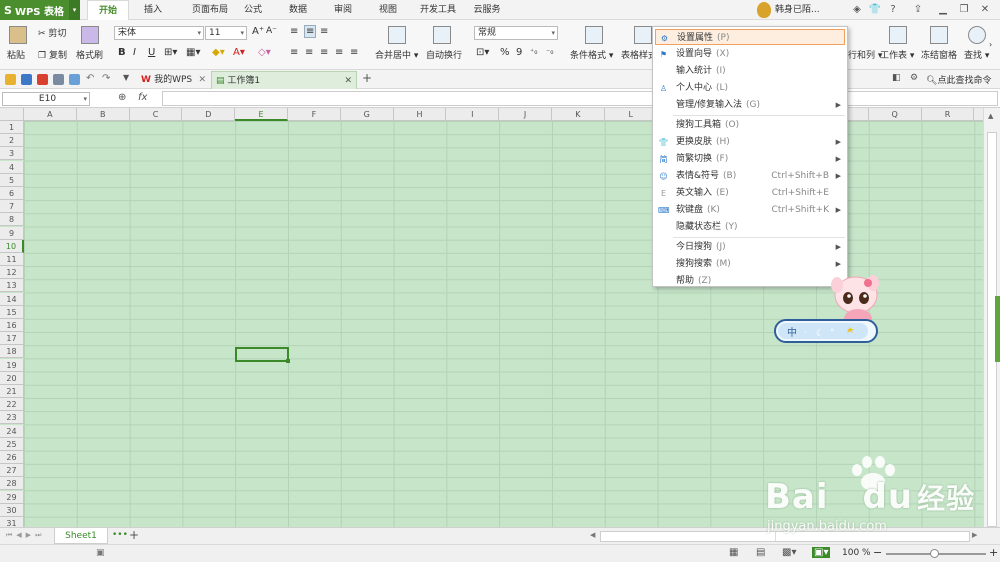  Describe the element at coordinates (12, 391) in the screenshot. I see `row-header: 21` at that location.